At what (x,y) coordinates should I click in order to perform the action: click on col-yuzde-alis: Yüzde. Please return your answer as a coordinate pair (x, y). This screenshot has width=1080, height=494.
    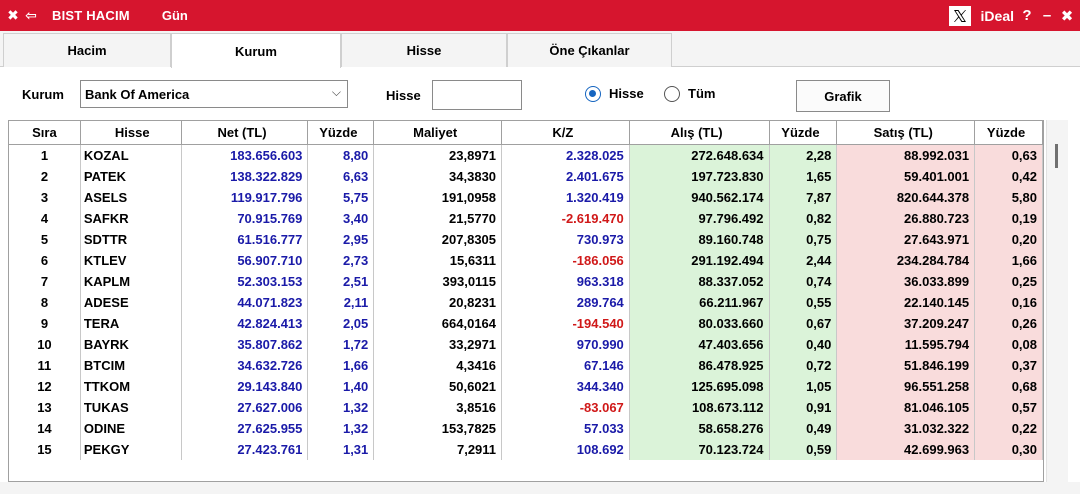
    Looking at the image, I should click on (803, 132).